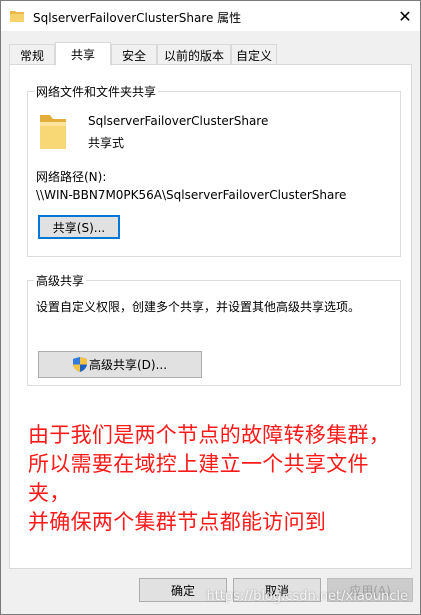 This screenshot has width=421, height=615. I want to click on network-path-label: 网络路径(N):, so click(71, 177).